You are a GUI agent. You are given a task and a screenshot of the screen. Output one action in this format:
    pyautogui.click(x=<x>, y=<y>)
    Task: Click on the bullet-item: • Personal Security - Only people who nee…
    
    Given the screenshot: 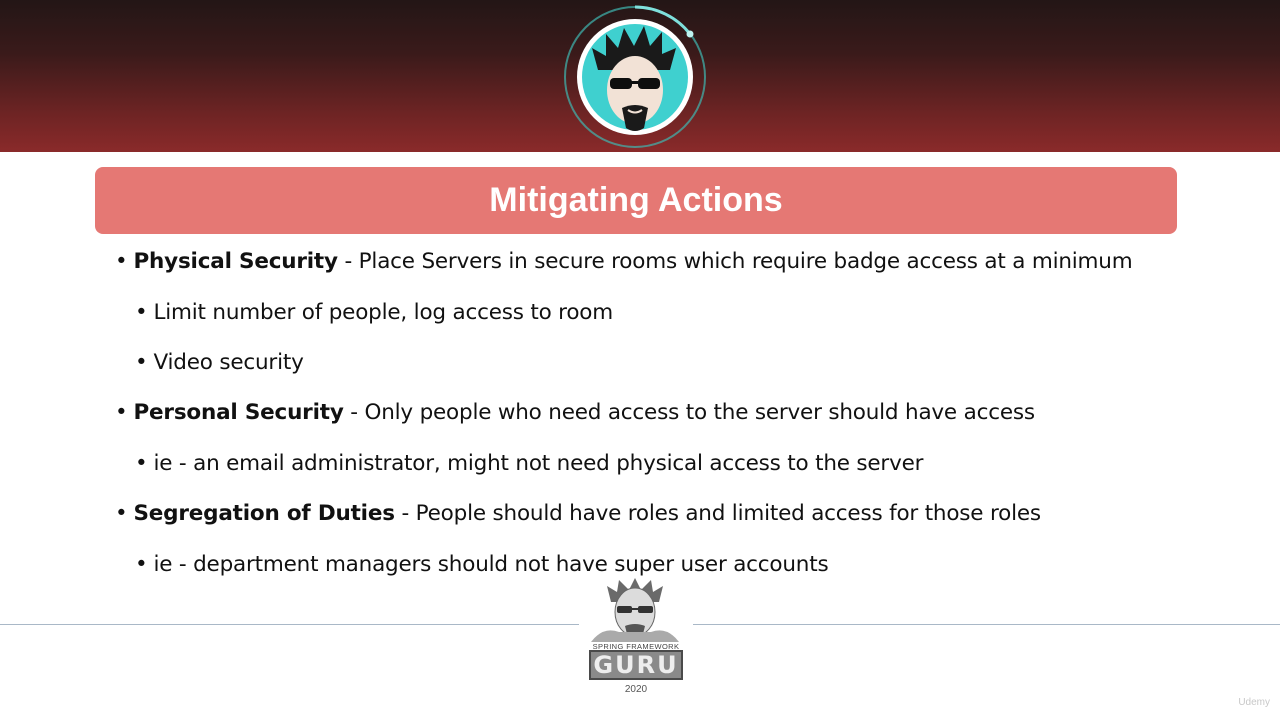 What is the action you would take?
    pyautogui.click(x=575, y=412)
    